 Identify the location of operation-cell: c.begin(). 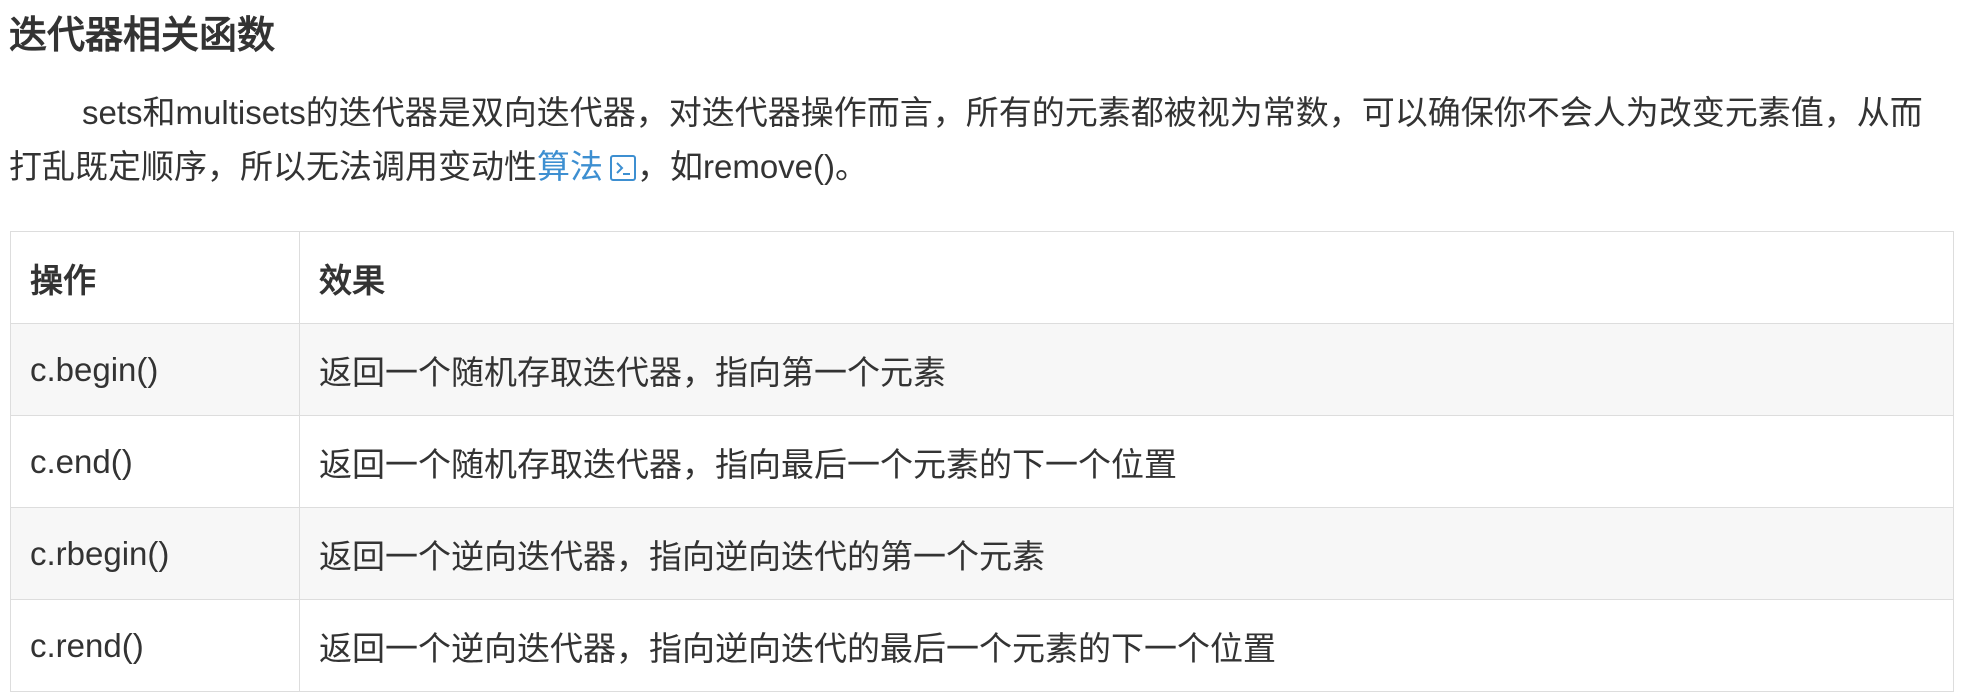
(155, 369).